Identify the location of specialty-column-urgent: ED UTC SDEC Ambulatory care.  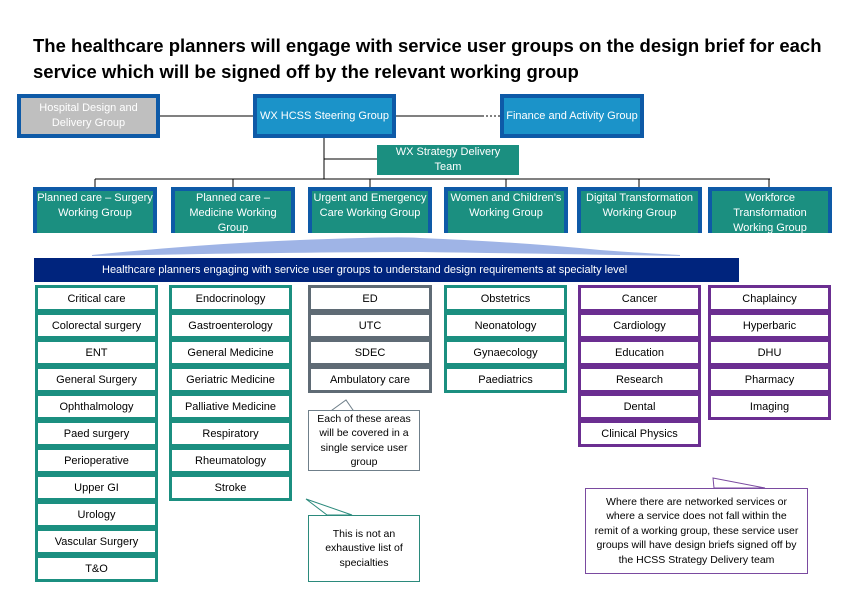
(370, 339).